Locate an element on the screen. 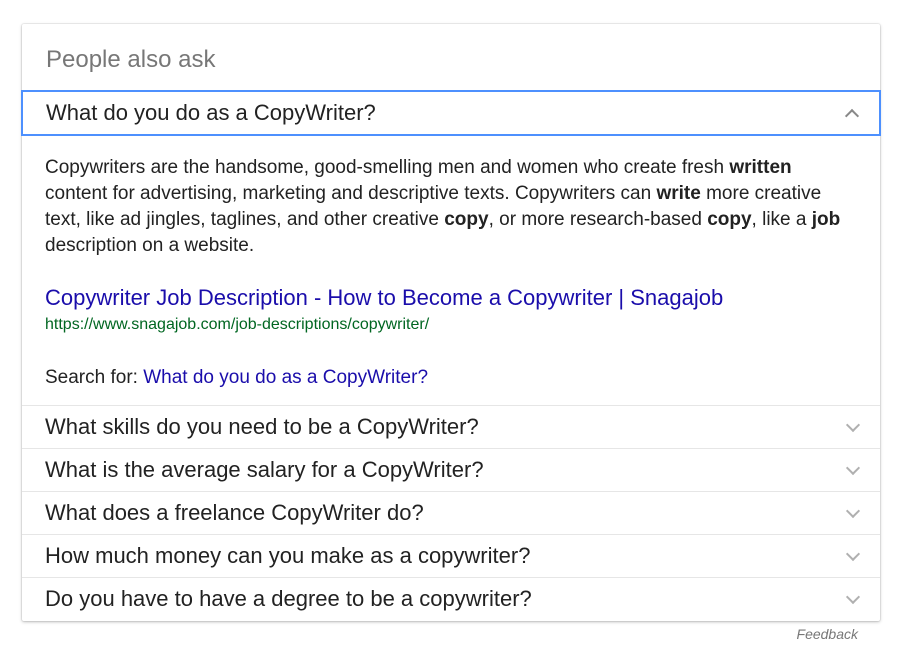 This screenshot has height=664, width=900. question-row: What does a freelance CopyWriter do? is located at coordinates (451, 512).